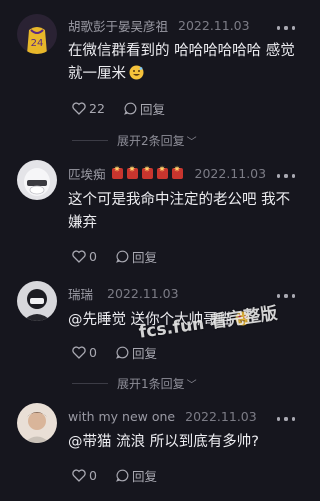 The height and width of the screenshot is (501, 320). What do you see at coordinates (37, 34) in the screenshot?
I see `avatar: 24` at bounding box center [37, 34].